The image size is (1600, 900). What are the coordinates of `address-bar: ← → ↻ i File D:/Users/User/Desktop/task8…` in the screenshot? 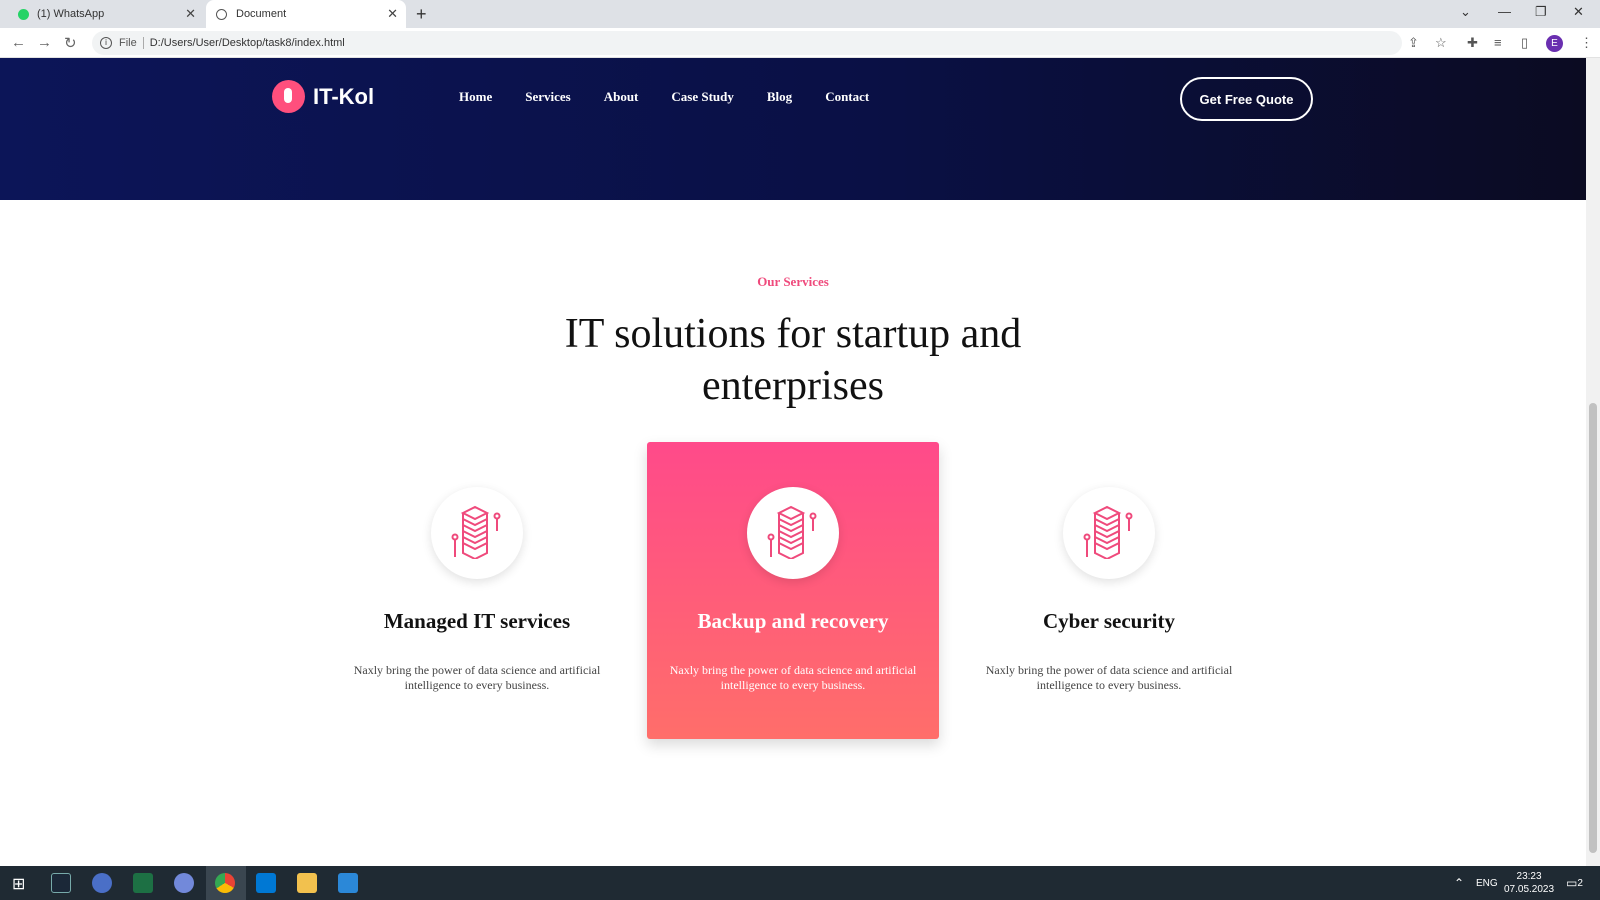 It's located at (800, 43).